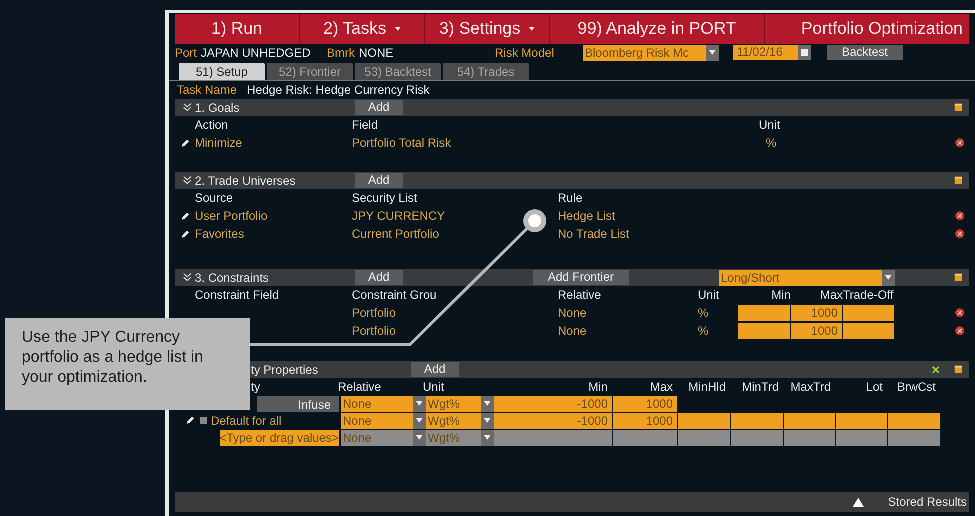  What do you see at coordinates (247, 421) in the screenshot?
I see `table-cell-text: Default for all` at bounding box center [247, 421].